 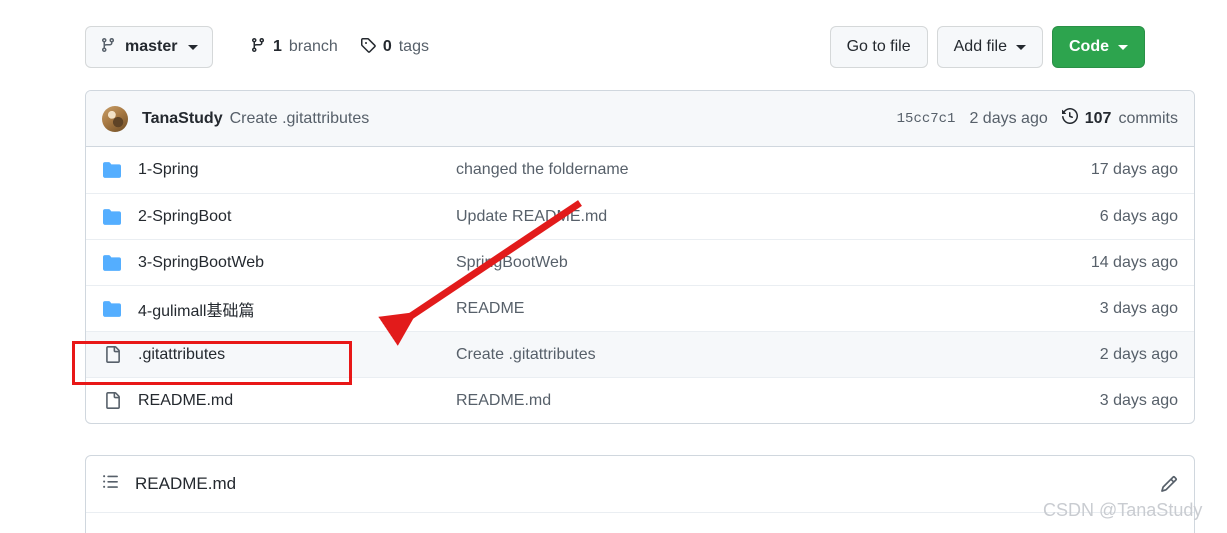 I want to click on table-row: 2-SpringBoot Update README.md 6 days ago, so click(x=640, y=216).